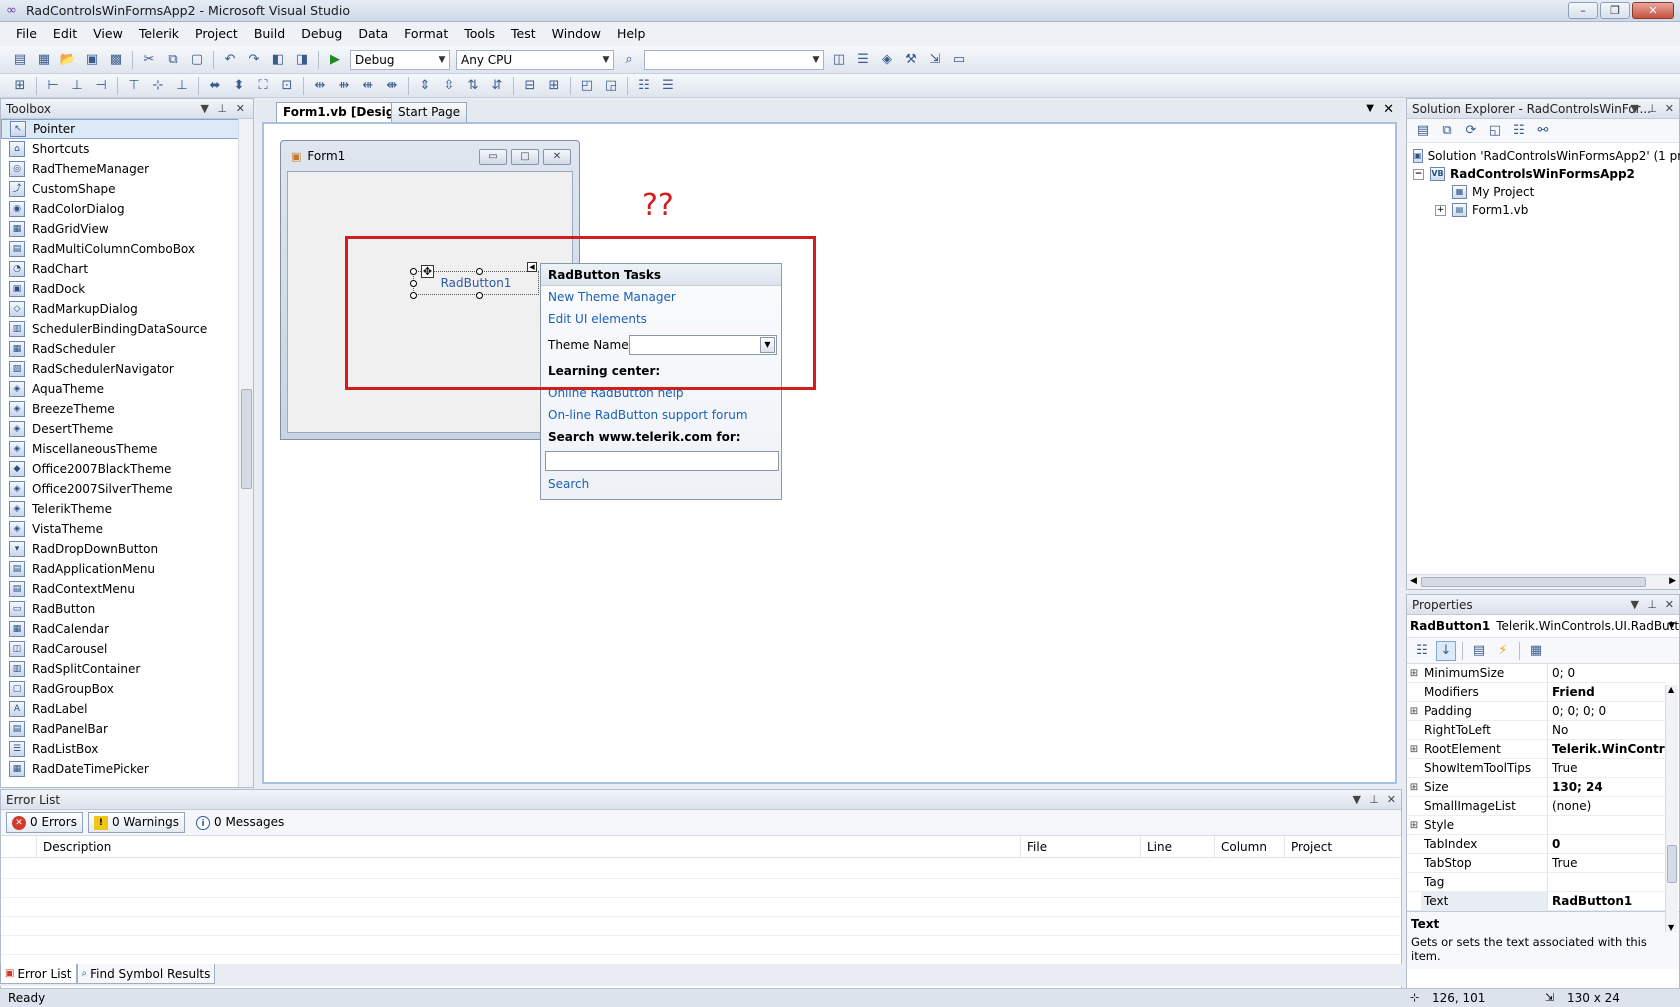 The height and width of the screenshot is (1007, 1680). What do you see at coordinates (120, 769) in the screenshot?
I see `toolbox-item: ▦ RadDateTimePicker` at bounding box center [120, 769].